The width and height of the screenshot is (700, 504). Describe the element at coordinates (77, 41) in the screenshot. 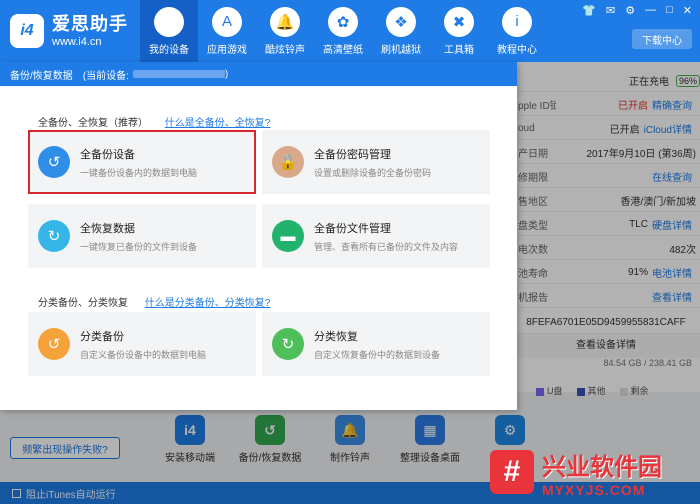

I see `app-site: www.i4.cn` at that location.